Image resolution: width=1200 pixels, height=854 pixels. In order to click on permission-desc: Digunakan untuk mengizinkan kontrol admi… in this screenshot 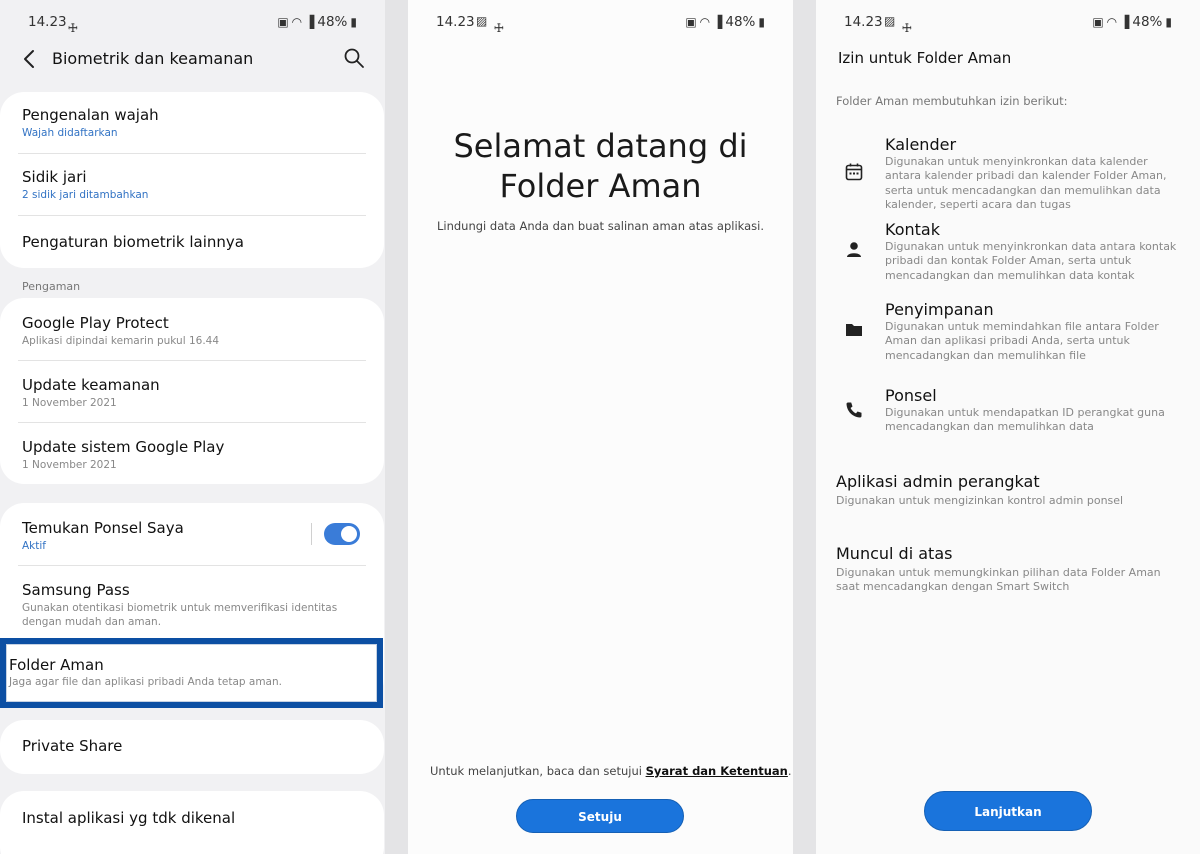, I will do `click(980, 500)`.